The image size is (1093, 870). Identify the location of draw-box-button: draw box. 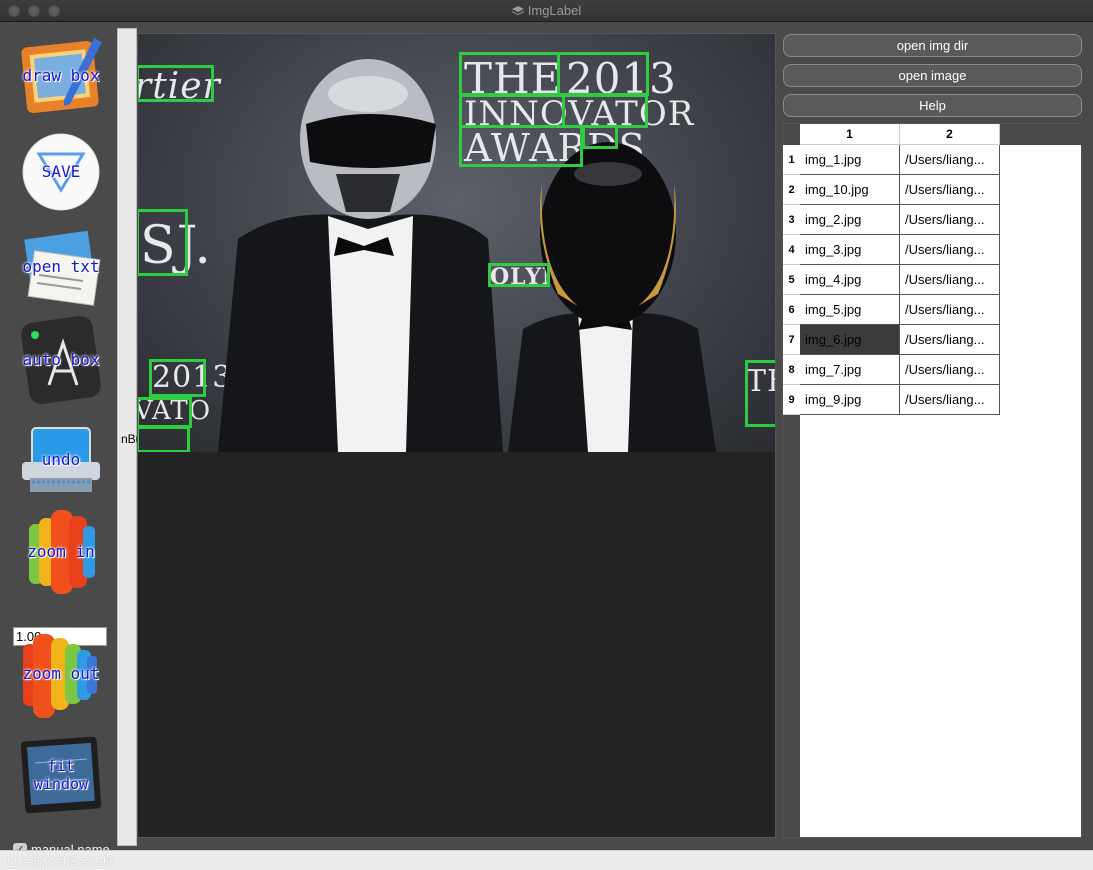
(61, 76).